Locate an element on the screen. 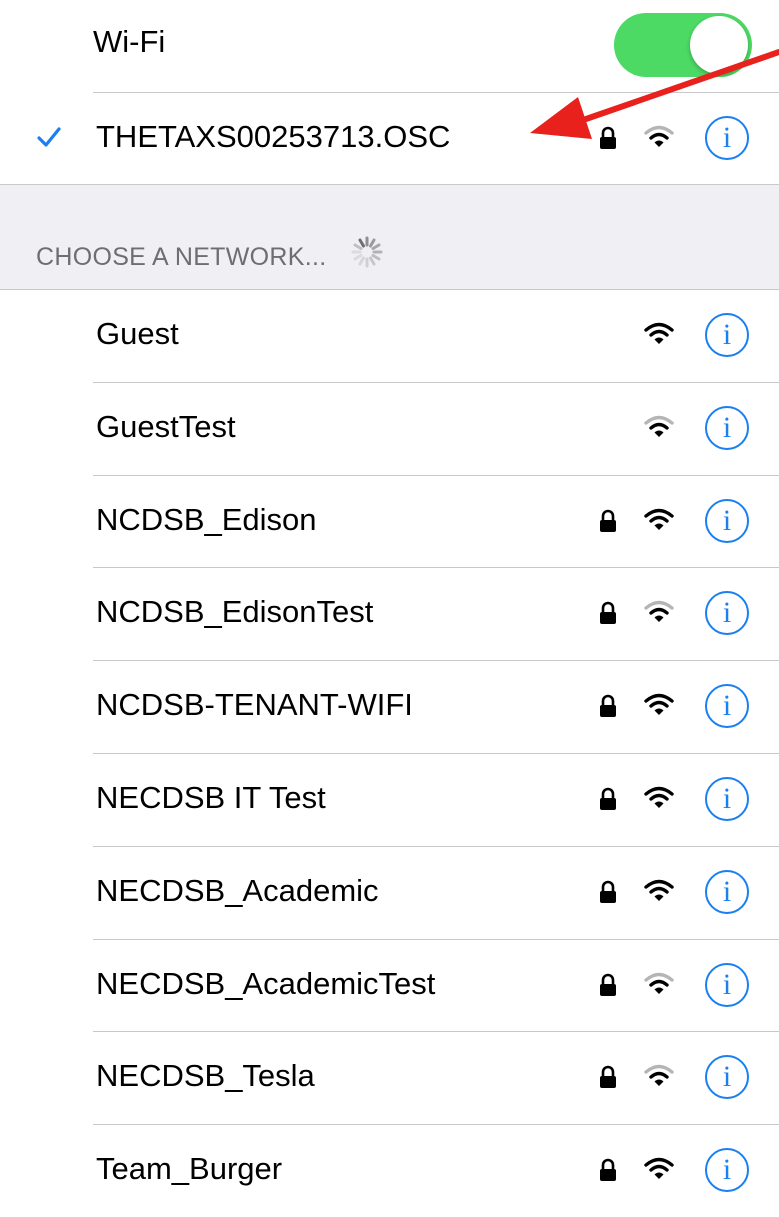 Image resolution: width=779 pixels, height=1217 pixels. network-name: Team_Burger is located at coordinates (189, 1168).